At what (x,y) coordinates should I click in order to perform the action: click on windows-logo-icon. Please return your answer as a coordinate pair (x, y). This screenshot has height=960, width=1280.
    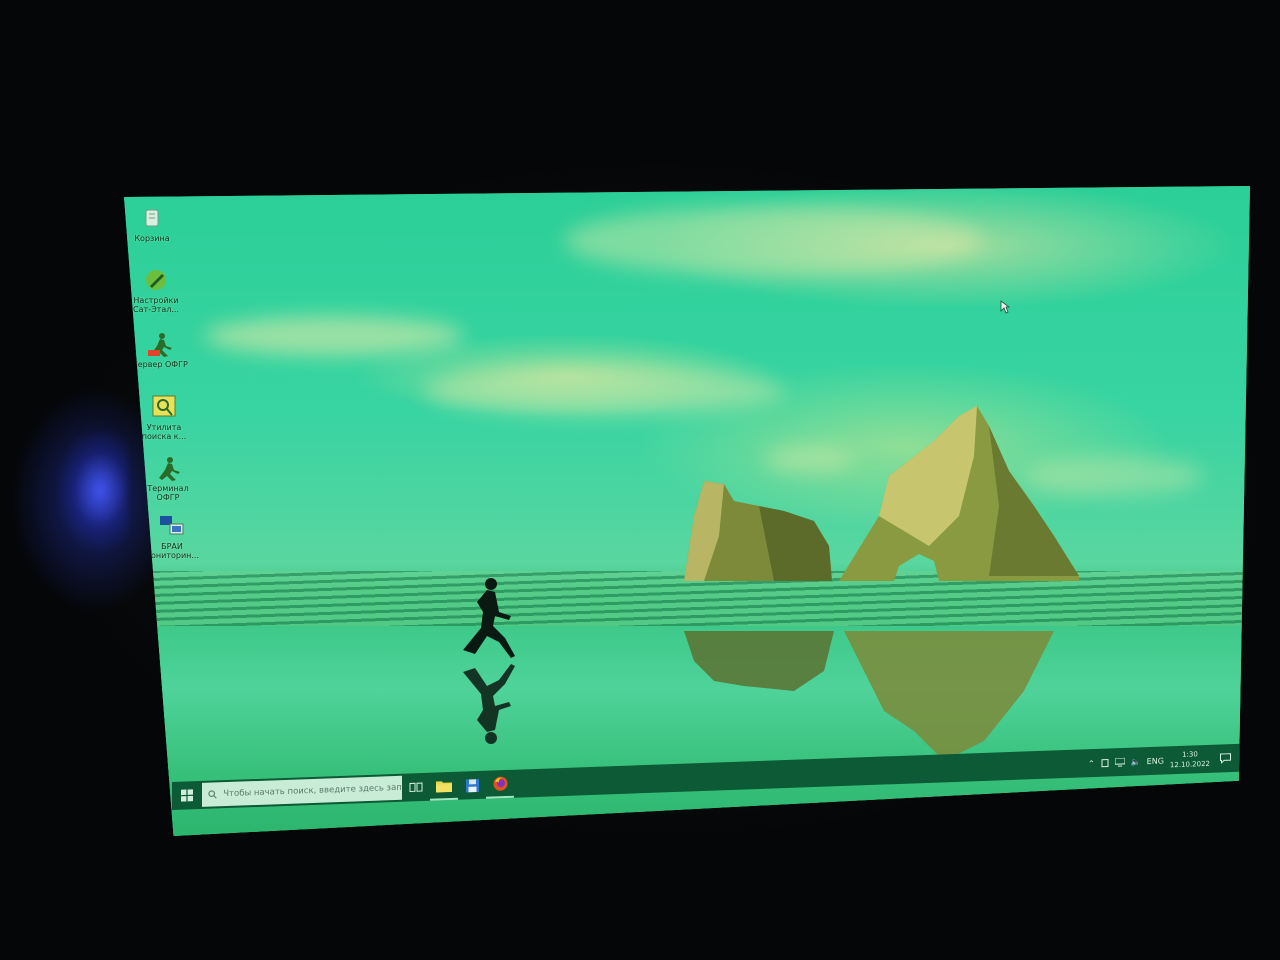
    Looking at the image, I should click on (187, 795).